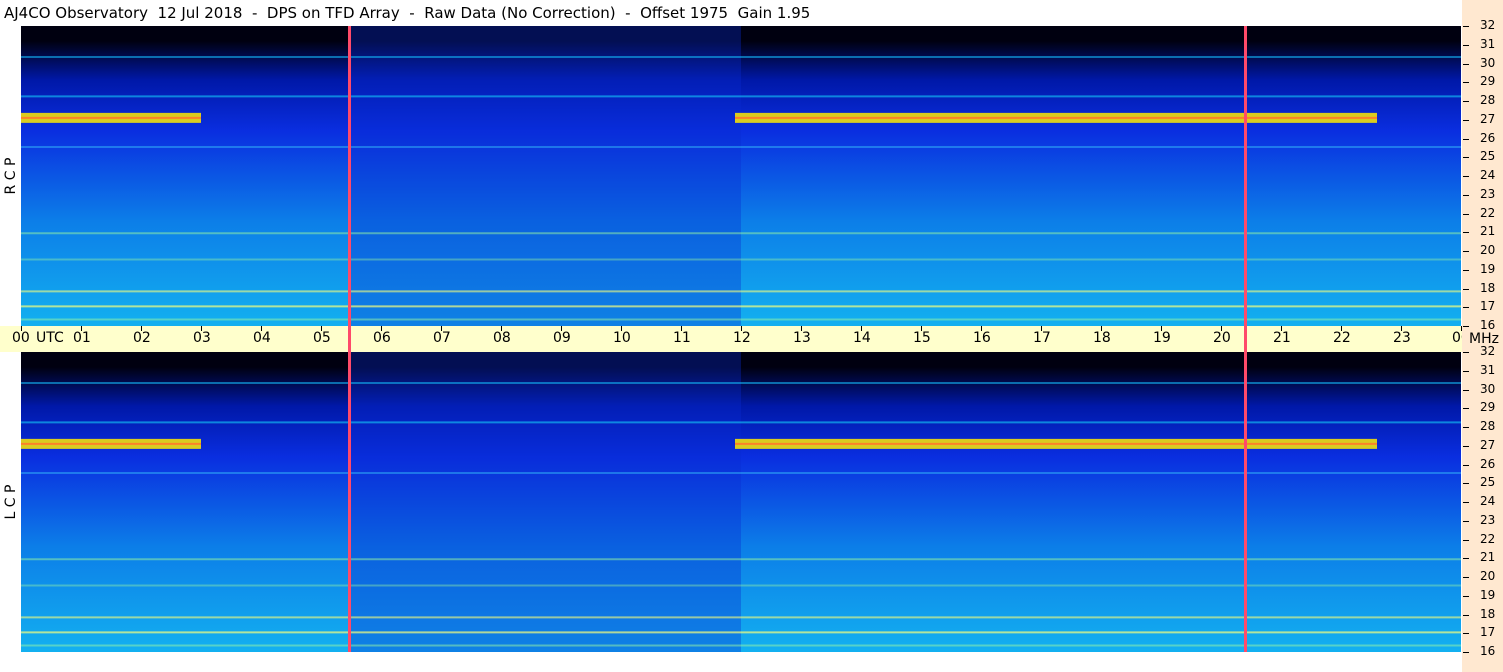 This screenshot has height=672, width=1503. Describe the element at coordinates (382, 338) in the screenshot. I see `utc-tick-label: 06` at that location.